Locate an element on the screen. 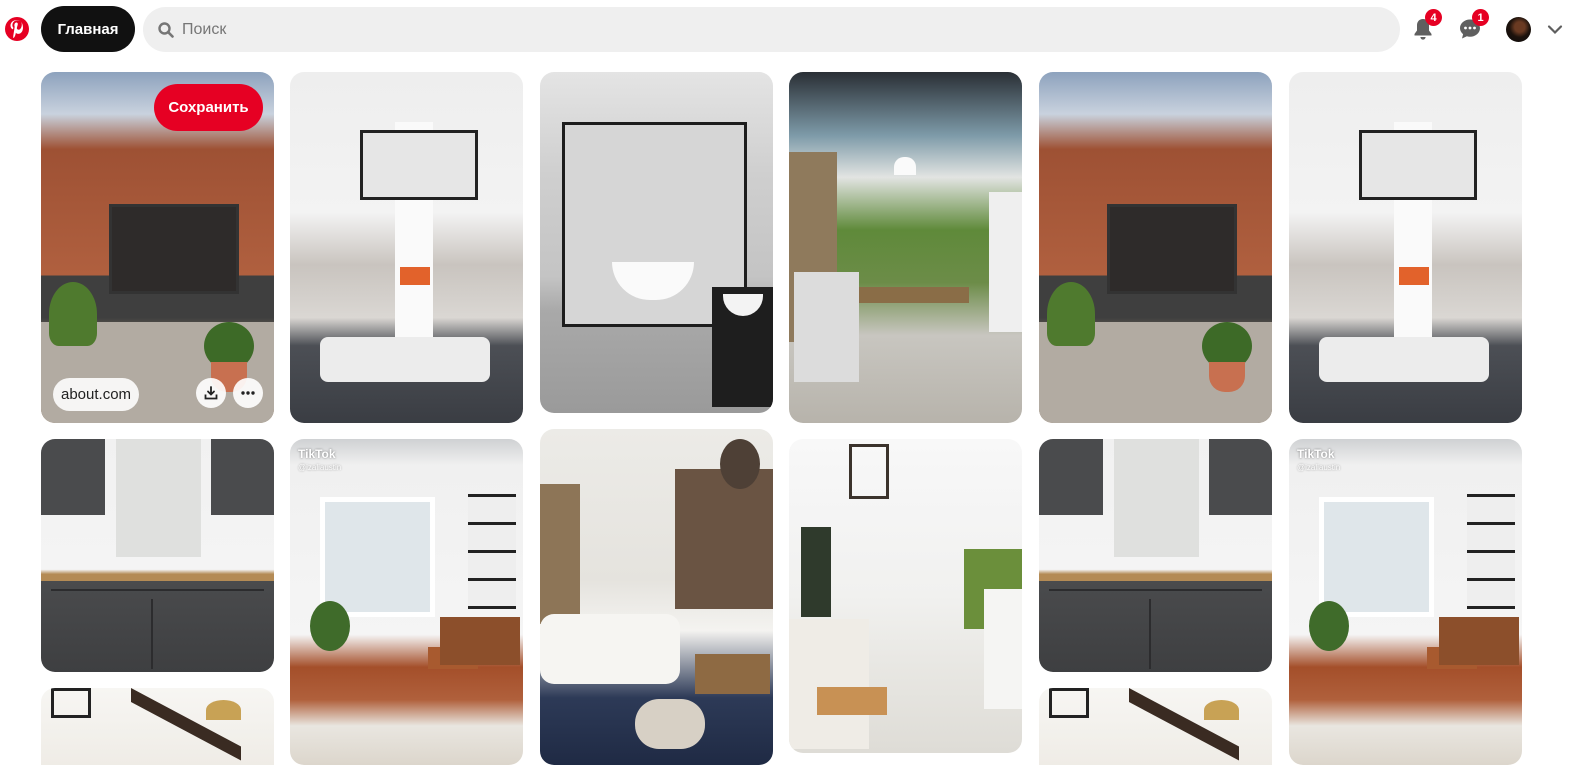  download-icon is located at coordinates (211, 393).